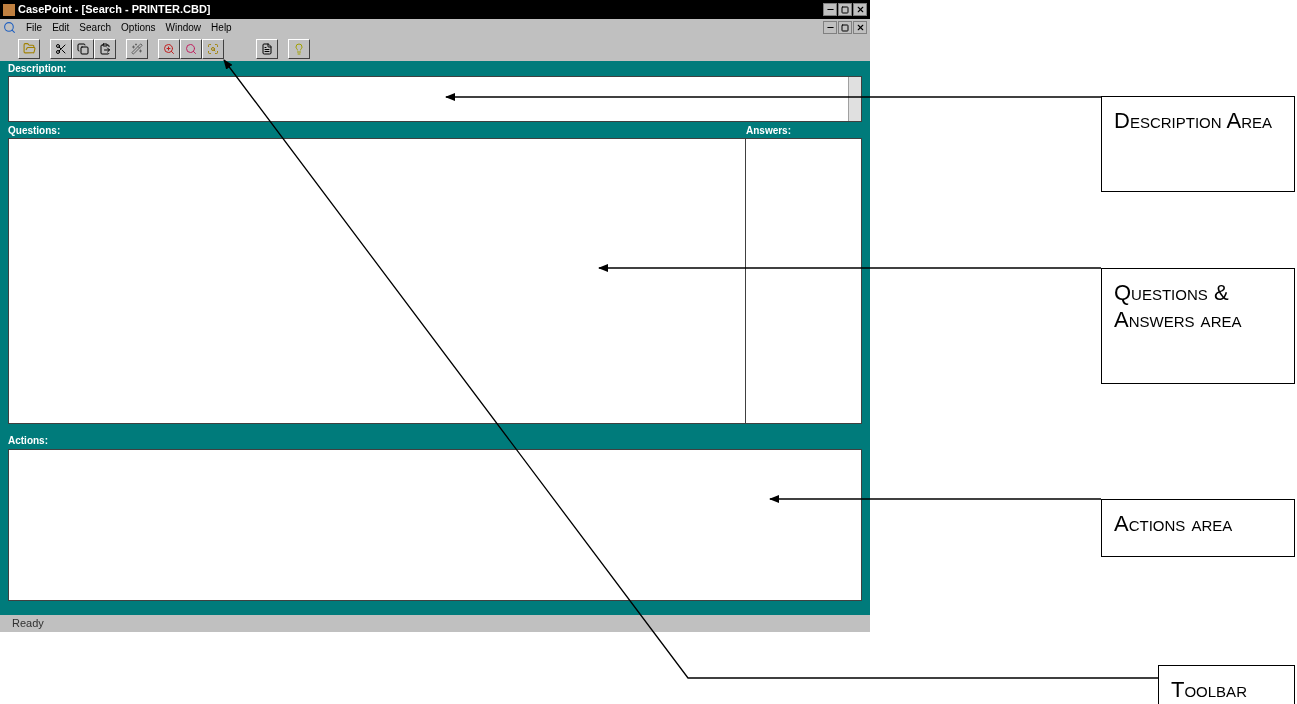 The height and width of the screenshot is (704, 1297). I want to click on scrollbar, so click(854, 99).